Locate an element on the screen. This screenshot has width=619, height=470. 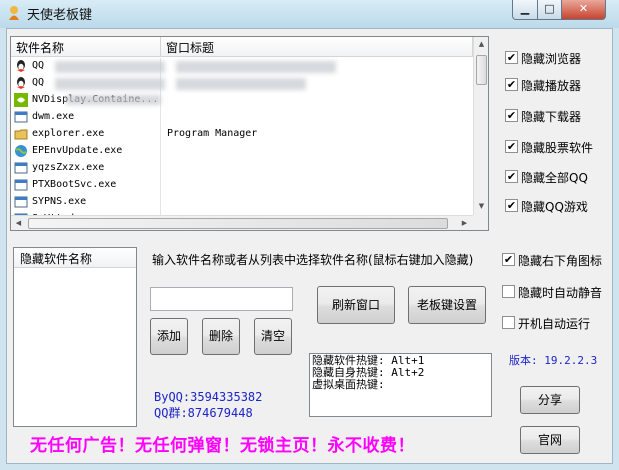
hidden-list-header: 隐藏软件名称 is located at coordinates (75, 258).